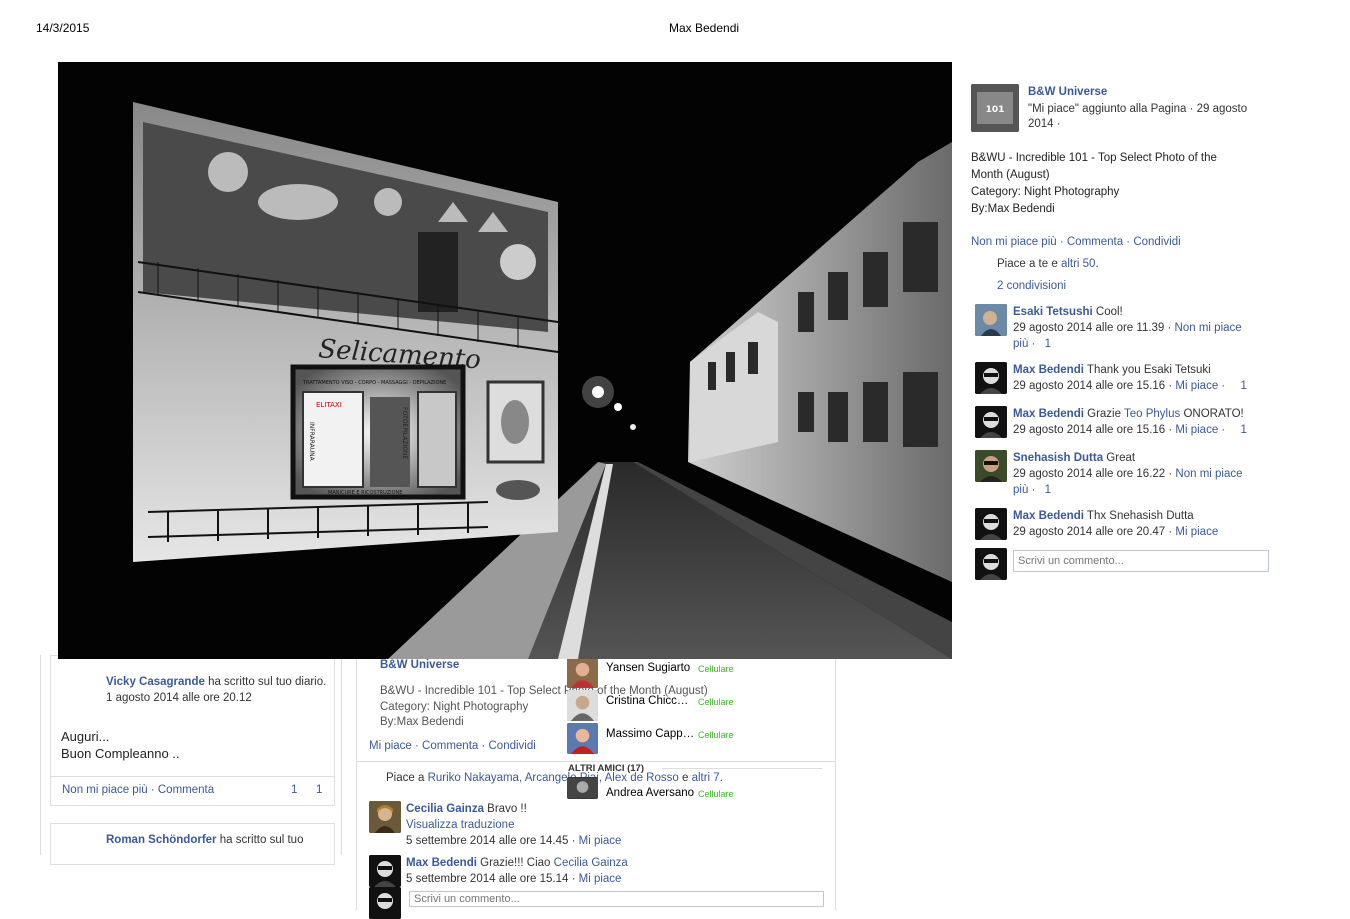 The height and width of the screenshot is (919, 1350). Describe the element at coordinates (1103, 414) in the screenshot. I see `comment-text: Grazie` at that location.